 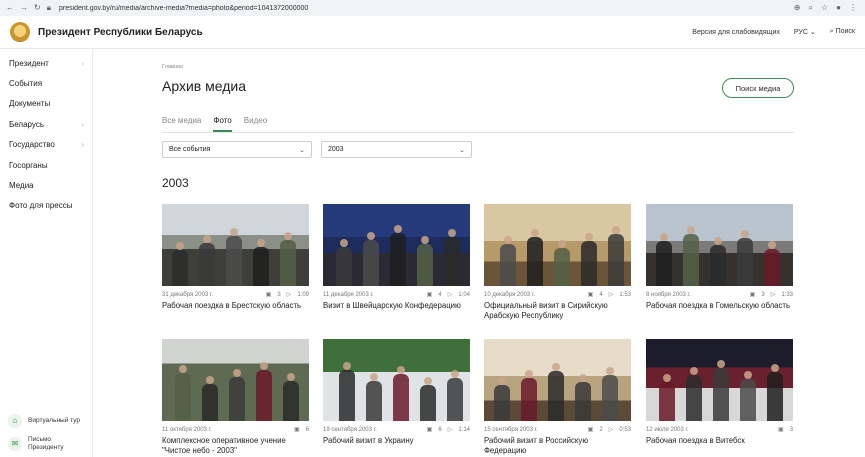 I want to click on media-title: Визит в Швейцарскую Конфедерацию, so click(x=396, y=306).